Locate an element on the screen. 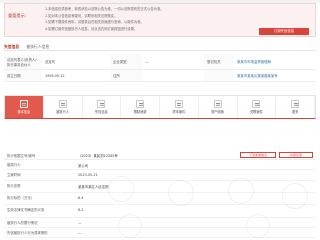 Image resolution: width=320 pixels, height=240 pixels. detail-value: 某公司 is located at coordinates (83, 166).